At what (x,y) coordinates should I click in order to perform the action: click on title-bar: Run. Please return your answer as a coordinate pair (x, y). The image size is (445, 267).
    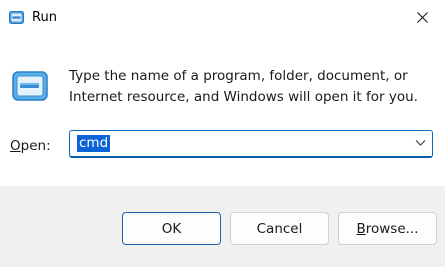
    Looking at the image, I should click on (222, 18).